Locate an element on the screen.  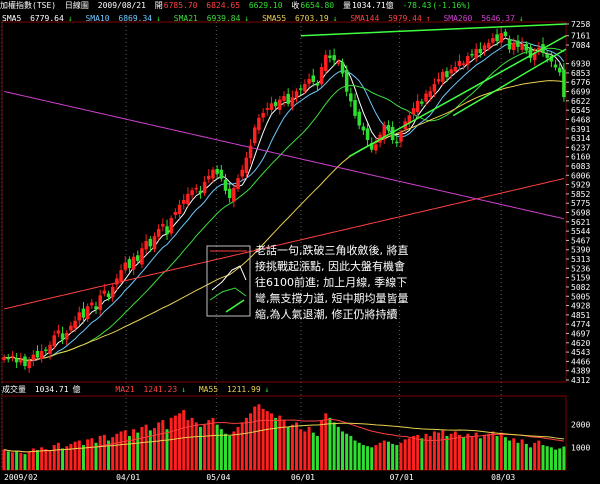
volume-tick-label: 2000 is located at coordinates (580, 425).